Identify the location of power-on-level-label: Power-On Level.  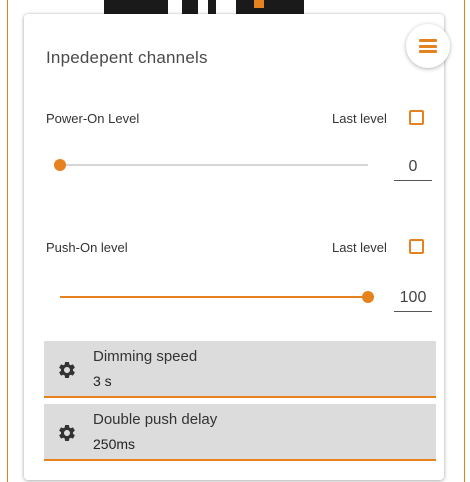
(93, 118).